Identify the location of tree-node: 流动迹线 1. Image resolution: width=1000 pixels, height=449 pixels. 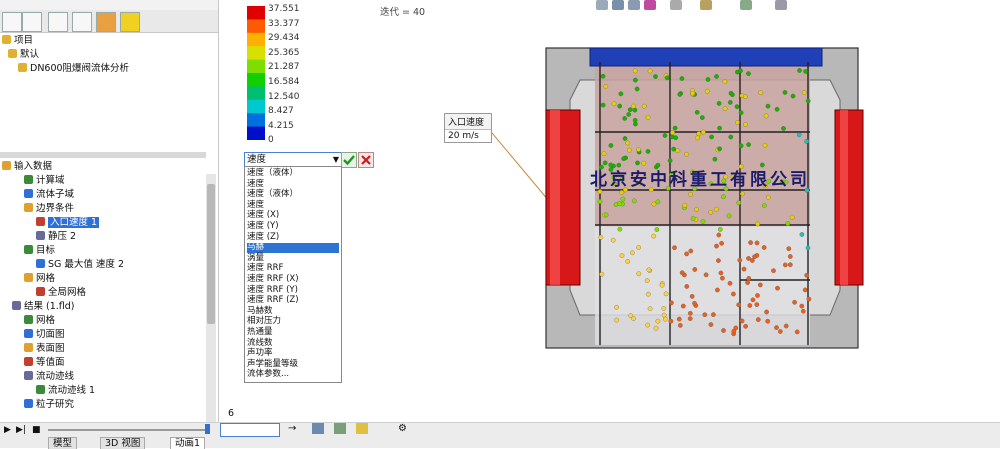
(65, 390).